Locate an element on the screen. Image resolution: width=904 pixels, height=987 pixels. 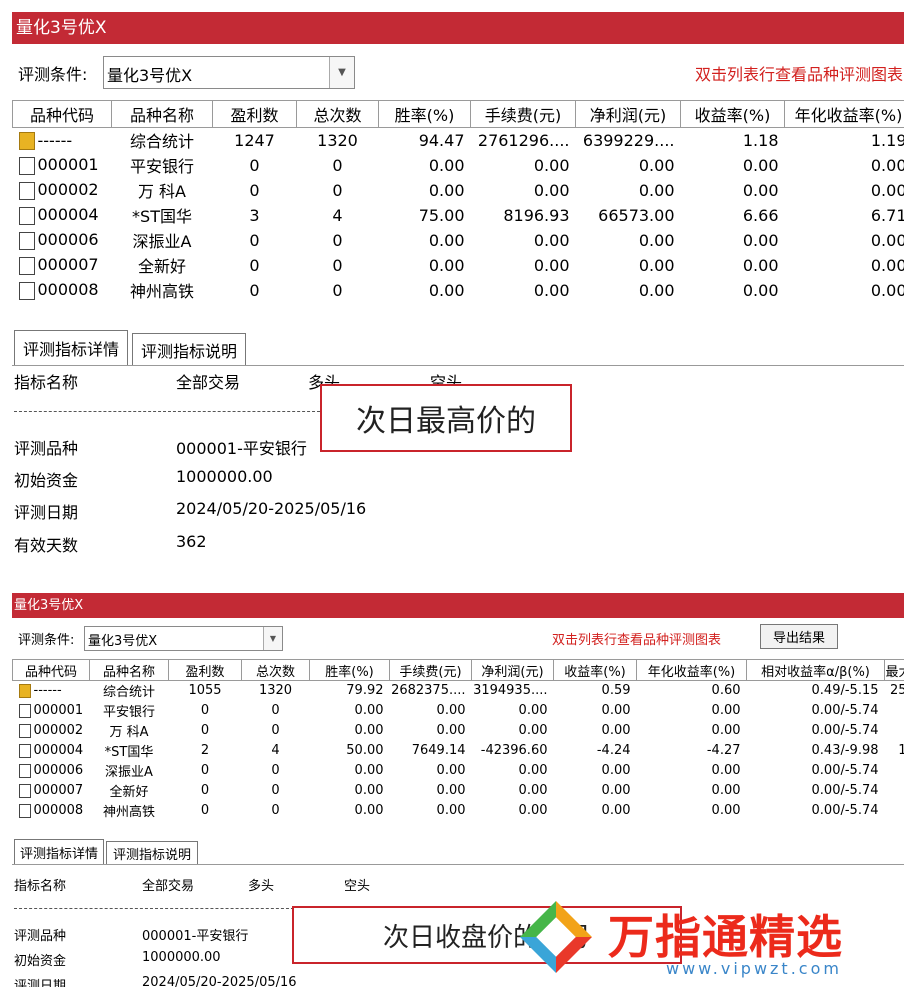
top-condition-select: 量化3号优X ▼ is located at coordinates (229, 72).